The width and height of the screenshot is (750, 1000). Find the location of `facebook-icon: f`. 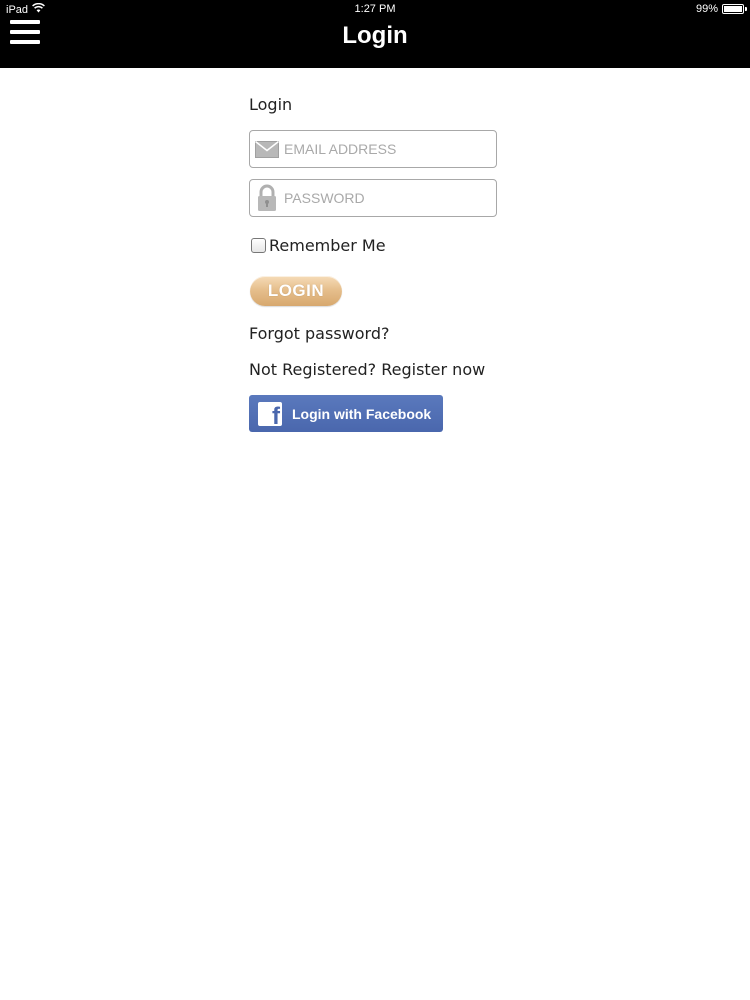

facebook-icon: f is located at coordinates (270, 413).